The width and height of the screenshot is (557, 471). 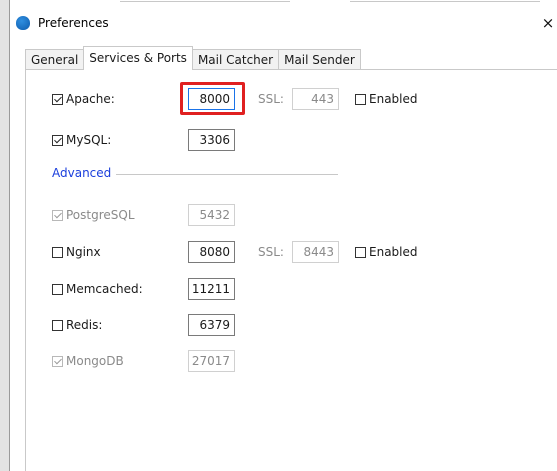 I want to click on mysql-port-input: 3306, so click(x=211, y=140).